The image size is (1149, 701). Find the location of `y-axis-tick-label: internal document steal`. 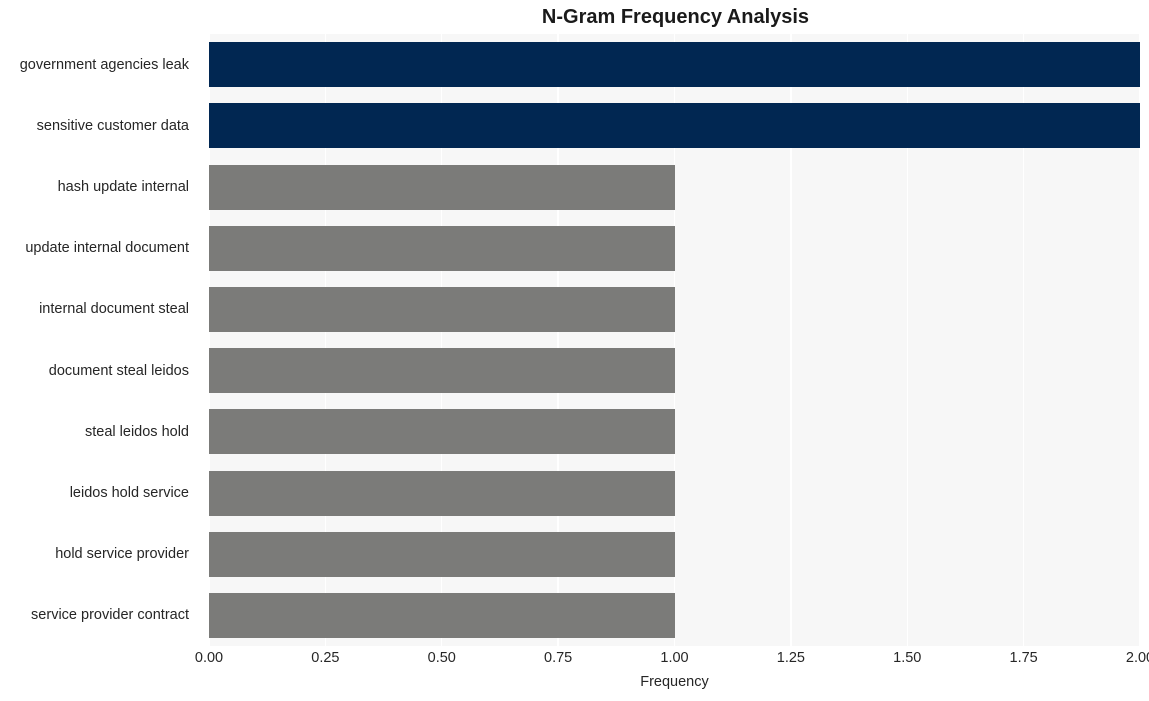

y-axis-tick-label: internal document steal is located at coordinates (114, 309).